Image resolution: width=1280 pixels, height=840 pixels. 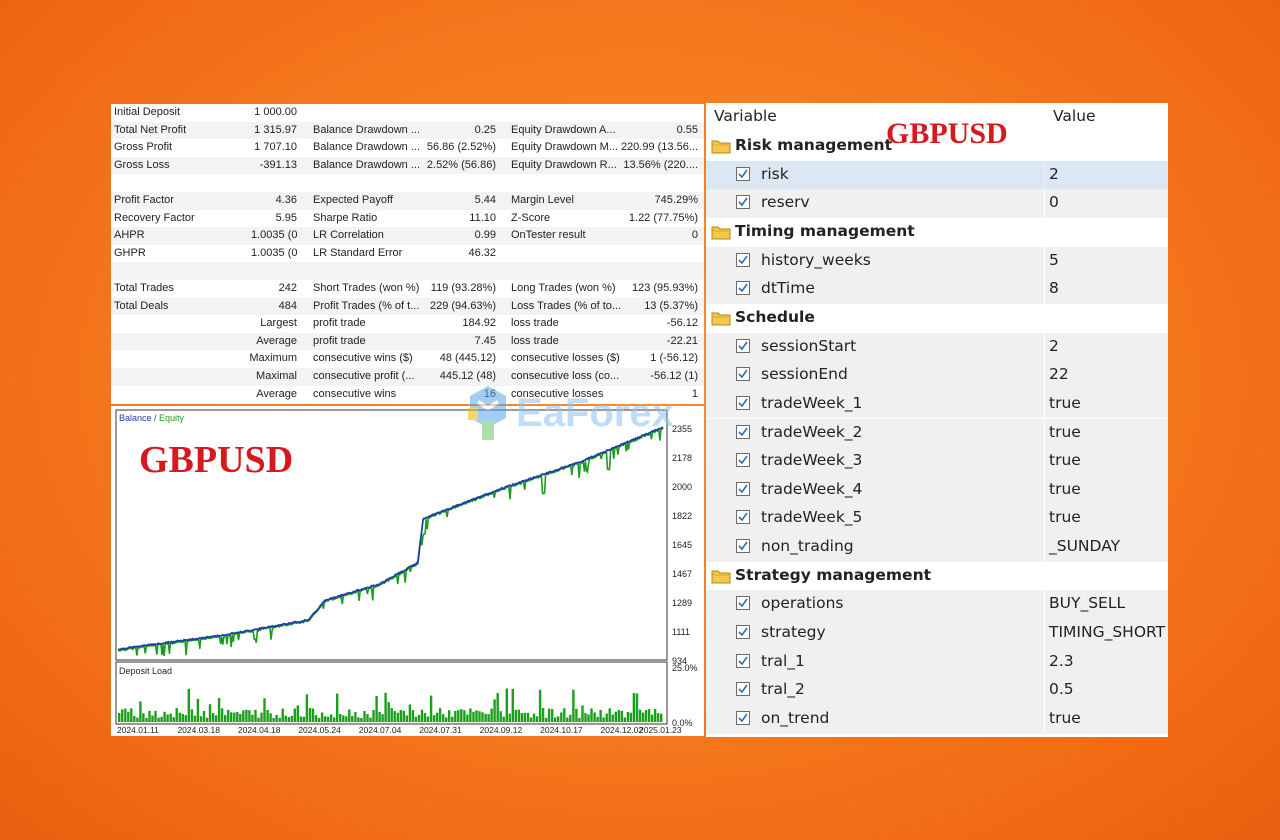 What do you see at coordinates (937, 290) in the screenshot?
I see `param-row-dttime: dtTime 8` at bounding box center [937, 290].